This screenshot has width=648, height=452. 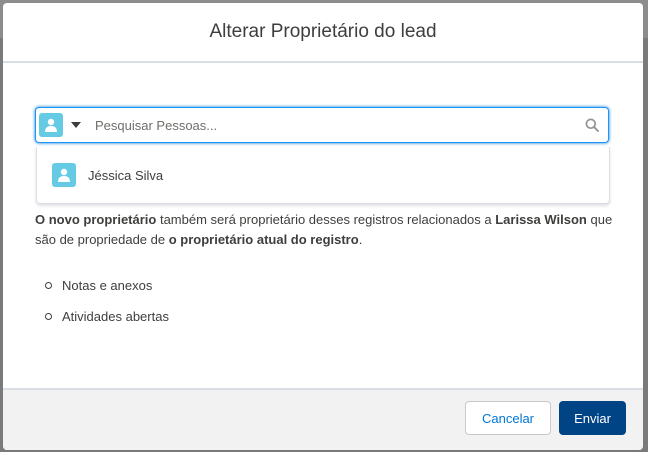 I want to click on search-icon, so click(x=592, y=125).